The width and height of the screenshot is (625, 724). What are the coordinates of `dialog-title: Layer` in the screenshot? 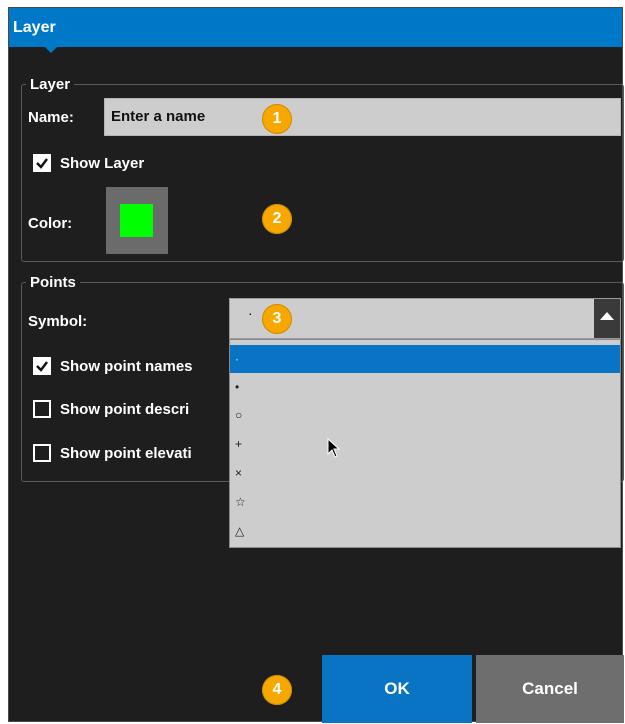 It's located at (34, 27).